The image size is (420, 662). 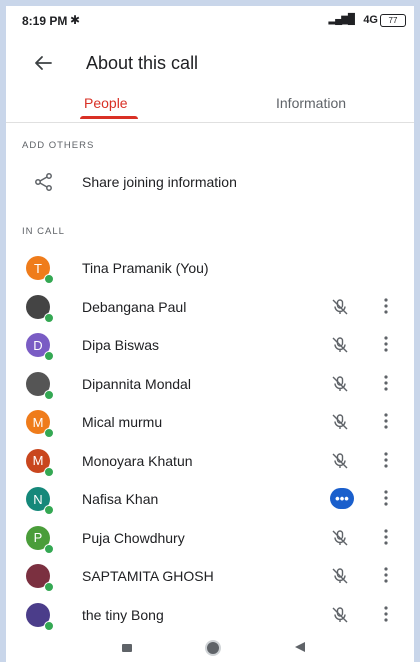 I want to click on share-icon, so click(x=44, y=184).